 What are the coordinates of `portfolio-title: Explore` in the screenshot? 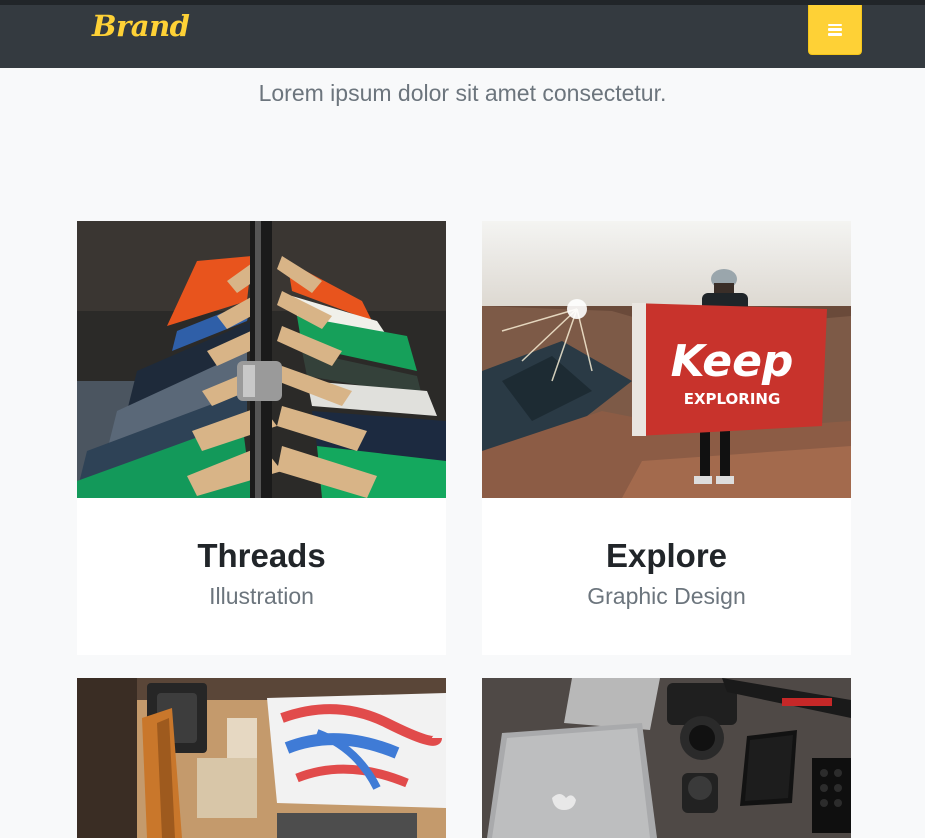 It's located at (666, 555).